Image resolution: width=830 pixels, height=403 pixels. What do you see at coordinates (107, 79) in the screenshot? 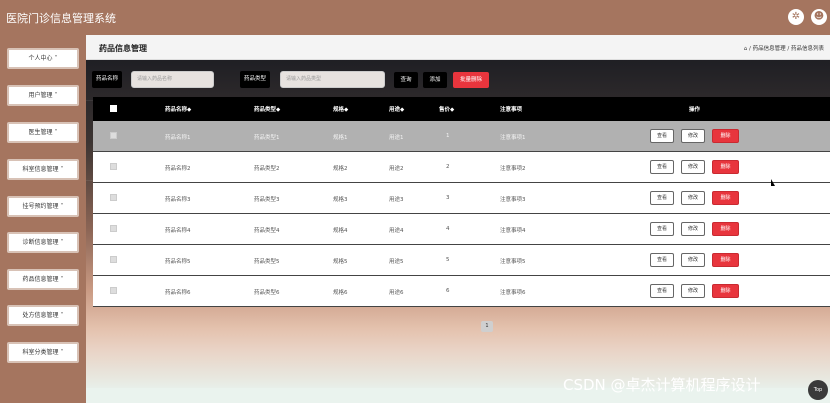
I see `medicine-name-label: 药品名称` at bounding box center [107, 79].